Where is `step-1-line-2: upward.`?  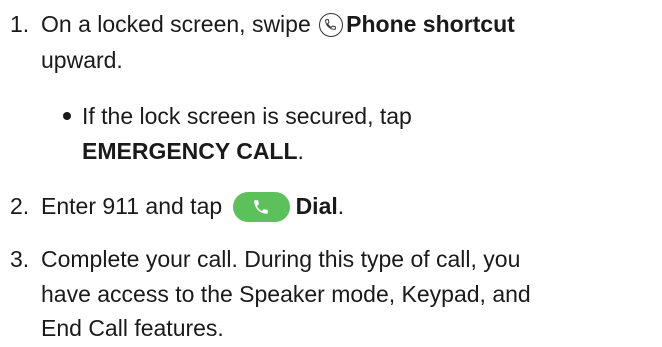
step-1-line-2: upward. is located at coordinates (82, 60).